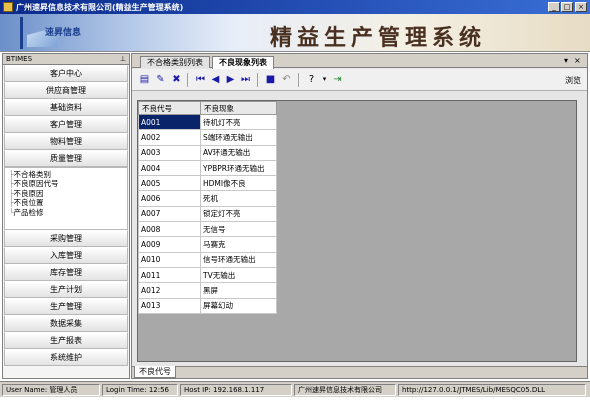  I want to click on nav-material-management: 物料管理, so click(66, 141).